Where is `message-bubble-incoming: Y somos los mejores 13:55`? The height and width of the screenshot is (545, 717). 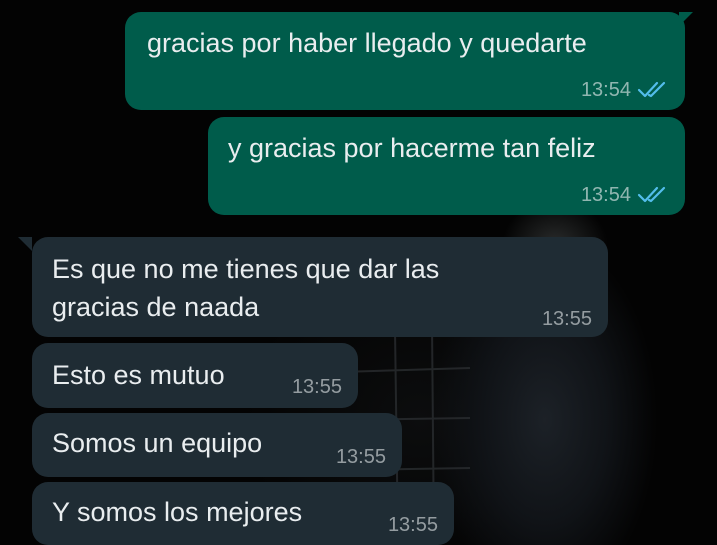 message-bubble-incoming: Y somos los mejores 13:55 is located at coordinates (243, 513).